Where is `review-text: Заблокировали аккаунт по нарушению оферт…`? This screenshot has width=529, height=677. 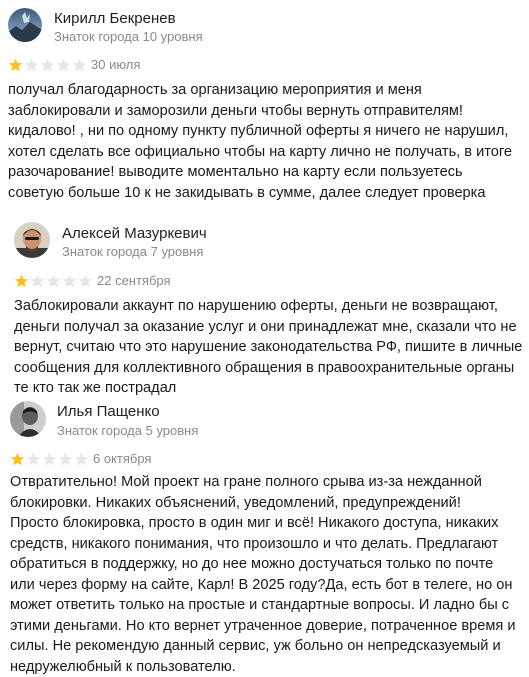
review-text: Заблокировали аккаунт по нарушению оферт… is located at coordinates (268, 347).